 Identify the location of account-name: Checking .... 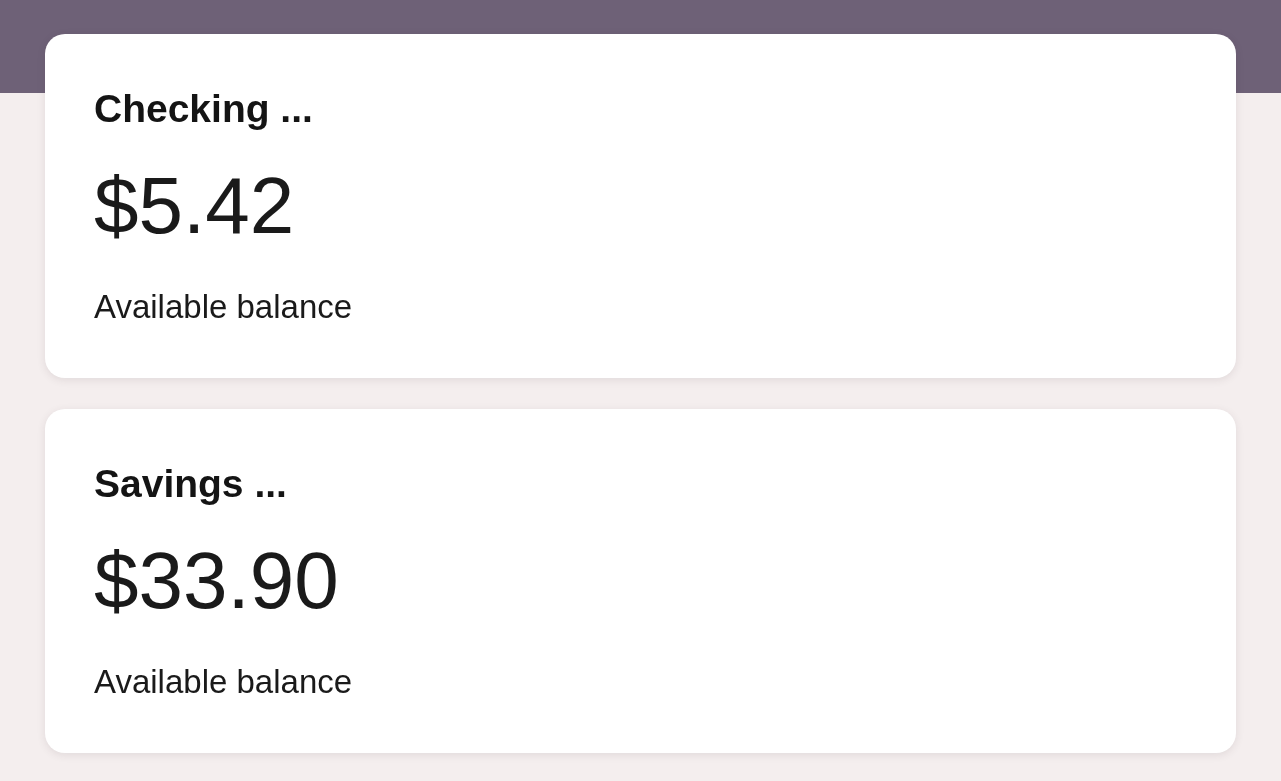
(203, 109).